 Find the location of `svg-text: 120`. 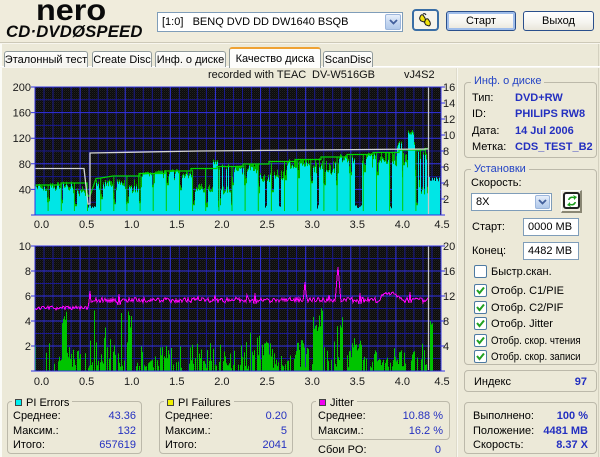

svg-text: 120 is located at coordinates (22, 139).